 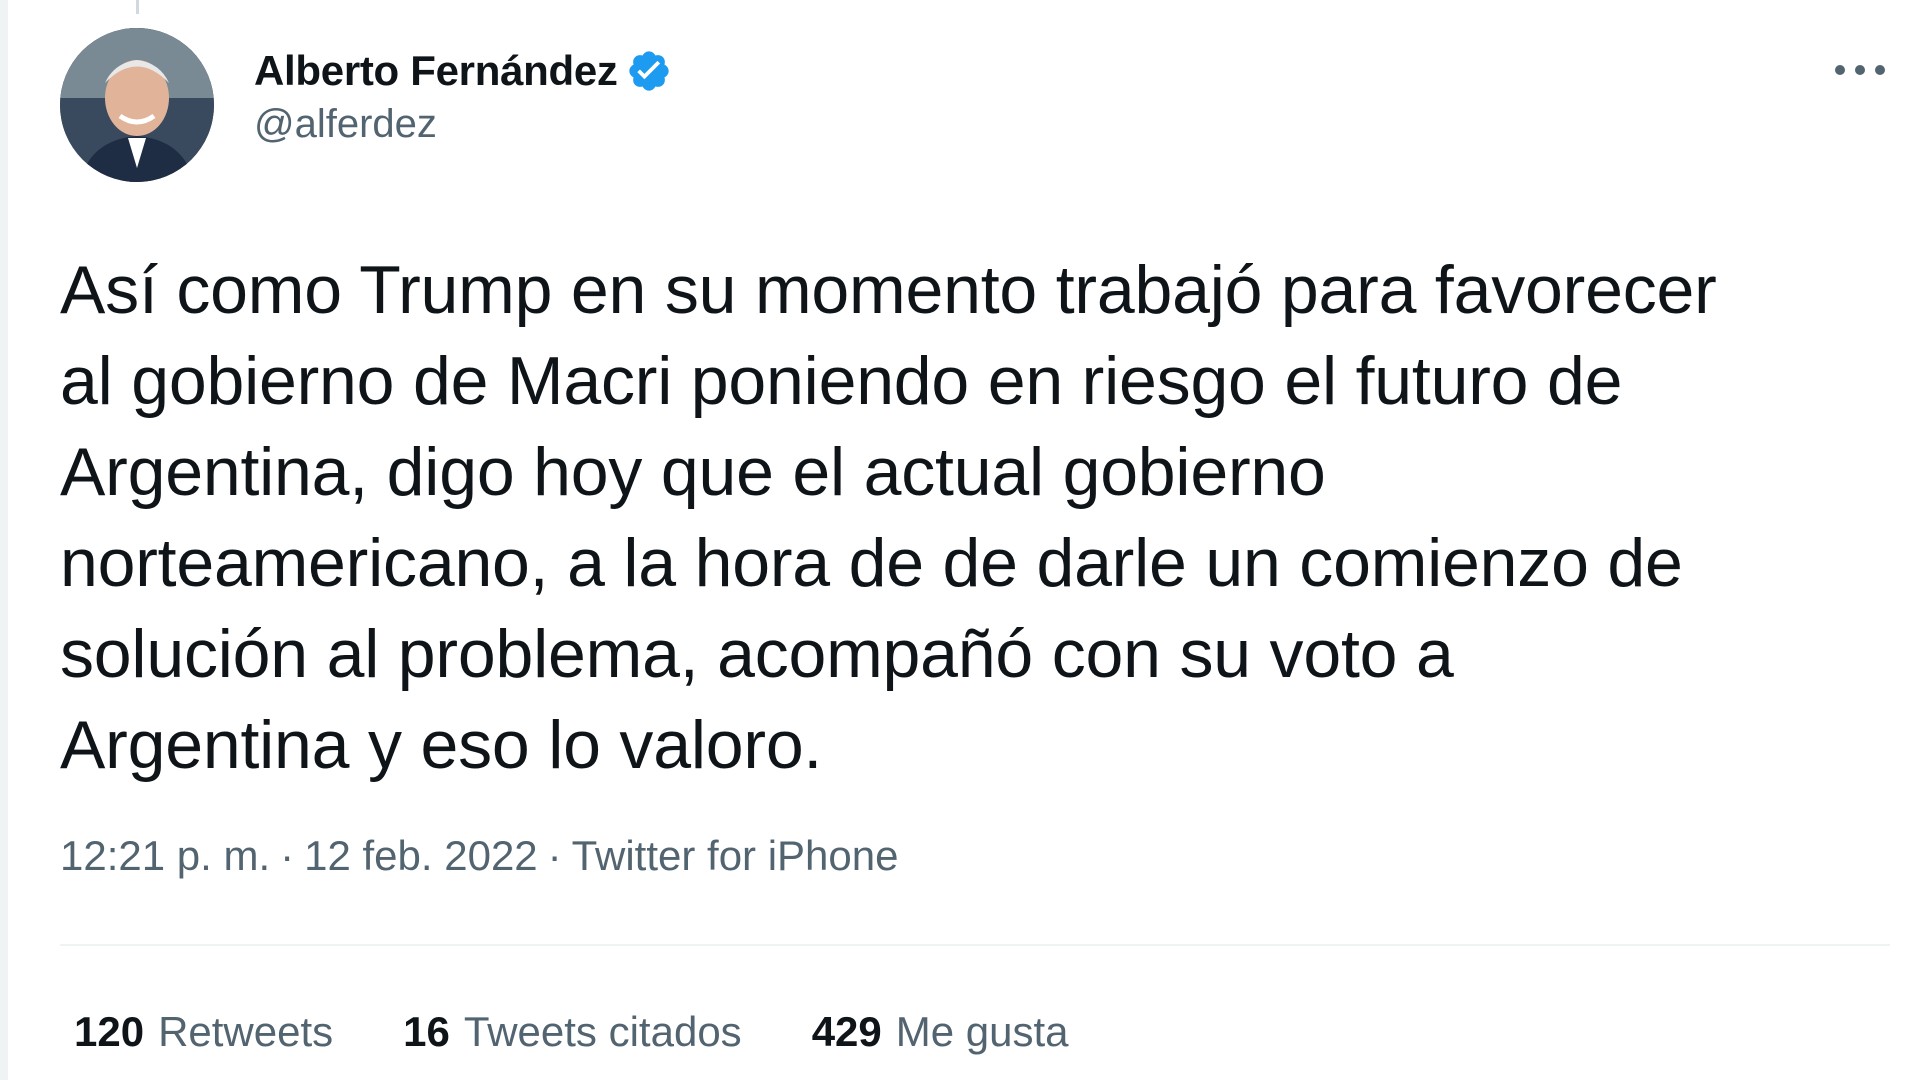 What do you see at coordinates (426, 1031) in the screenshot?
I see `quote-tweets-count: 16` at bounding box center [426, 1031].